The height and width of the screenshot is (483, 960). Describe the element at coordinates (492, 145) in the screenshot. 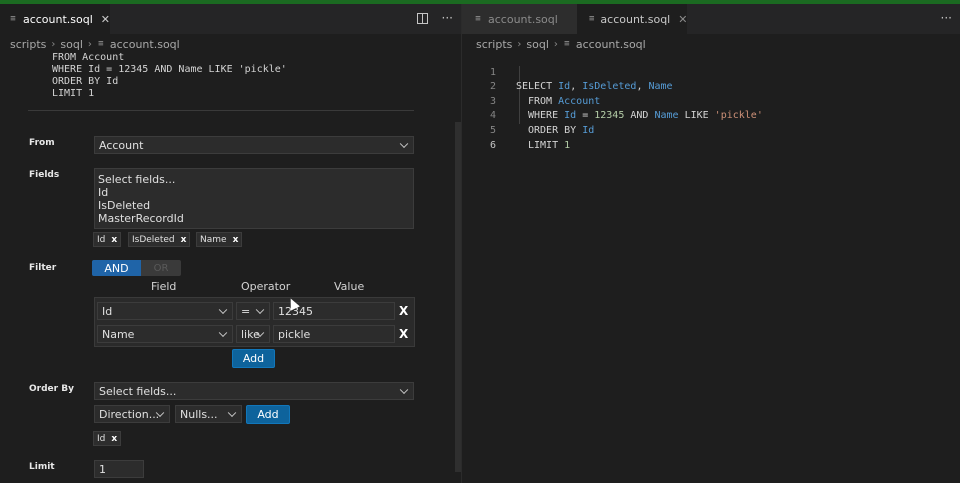

I see `line-number: 6` at that location.